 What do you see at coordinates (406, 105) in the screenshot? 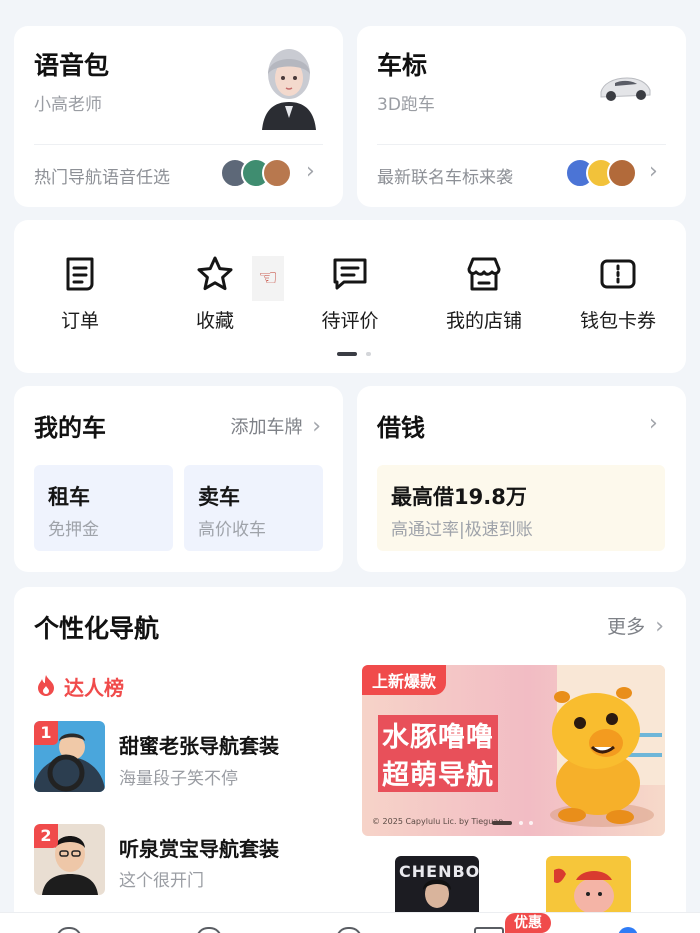
I see `car-badge-subtitle: 3D跑车` at bounding box center [406, 105].